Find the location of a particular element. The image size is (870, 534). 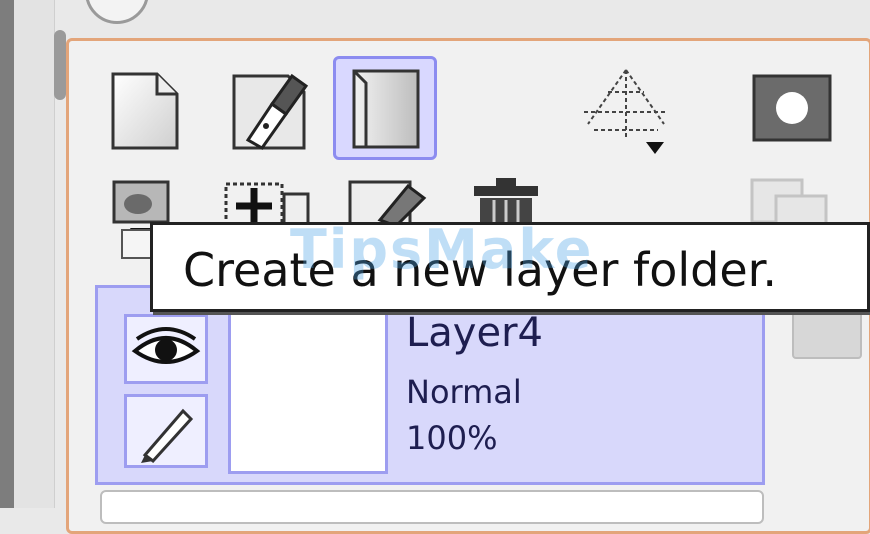

copy-layer-button is located at coordinates (791, 201).